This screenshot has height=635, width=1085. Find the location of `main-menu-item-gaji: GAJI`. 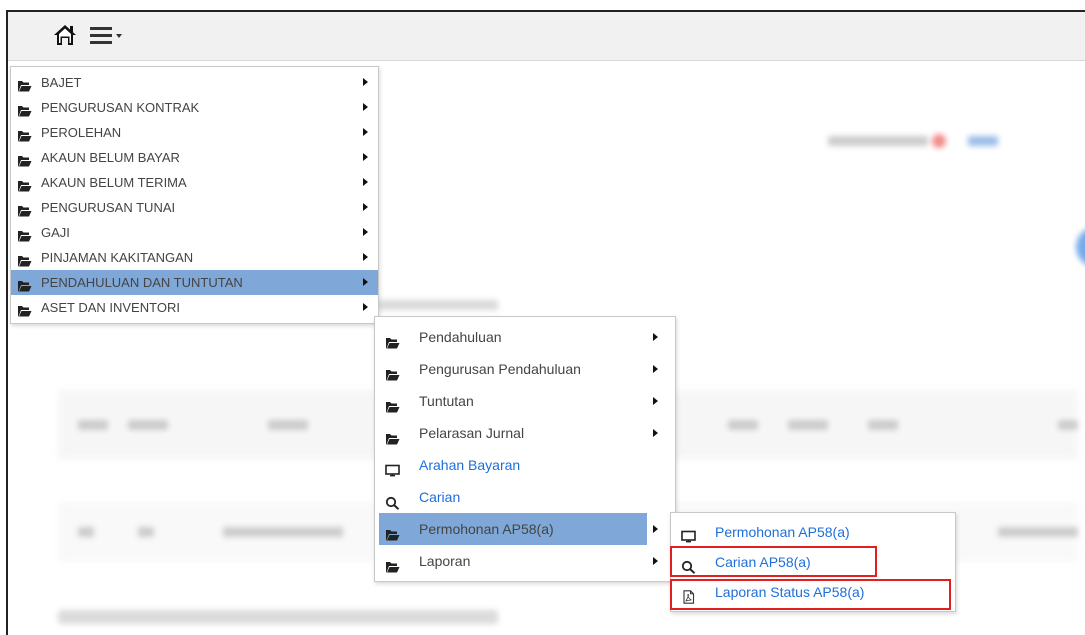

main-menu-item-gaji: GAJI is located at coordinates (194, 232).